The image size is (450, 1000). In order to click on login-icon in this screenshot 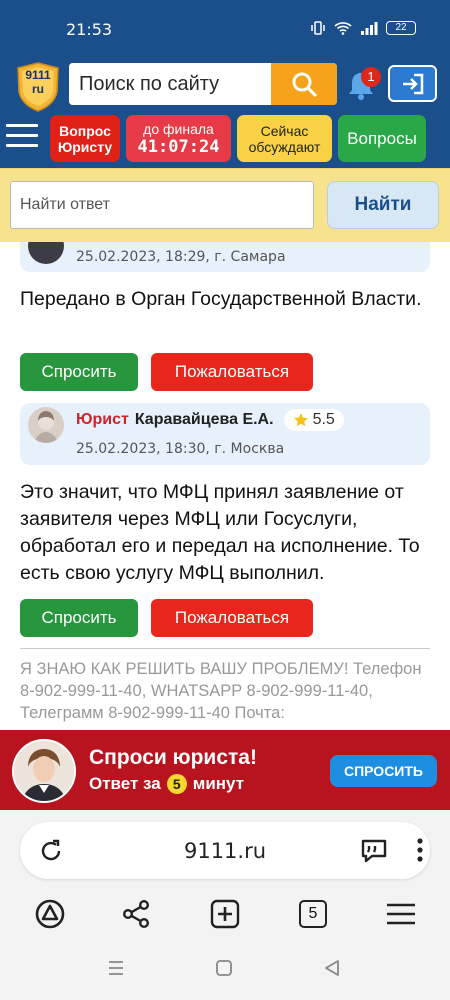, I will do `click(412, 83)`.